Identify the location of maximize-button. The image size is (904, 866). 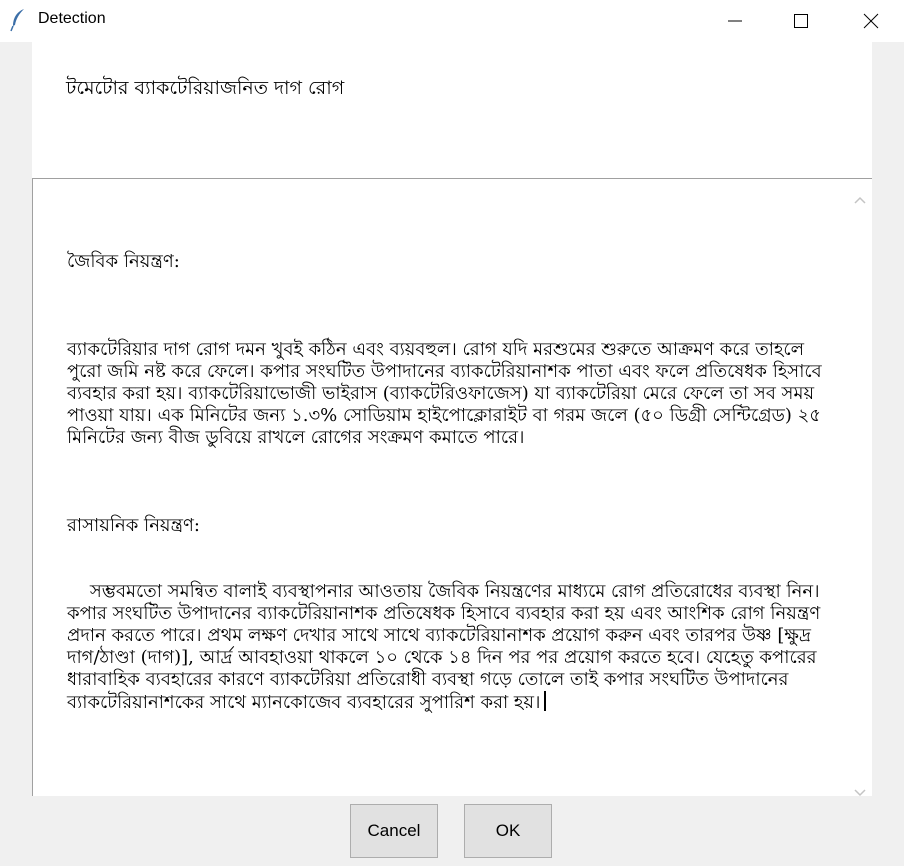
(801, 21).